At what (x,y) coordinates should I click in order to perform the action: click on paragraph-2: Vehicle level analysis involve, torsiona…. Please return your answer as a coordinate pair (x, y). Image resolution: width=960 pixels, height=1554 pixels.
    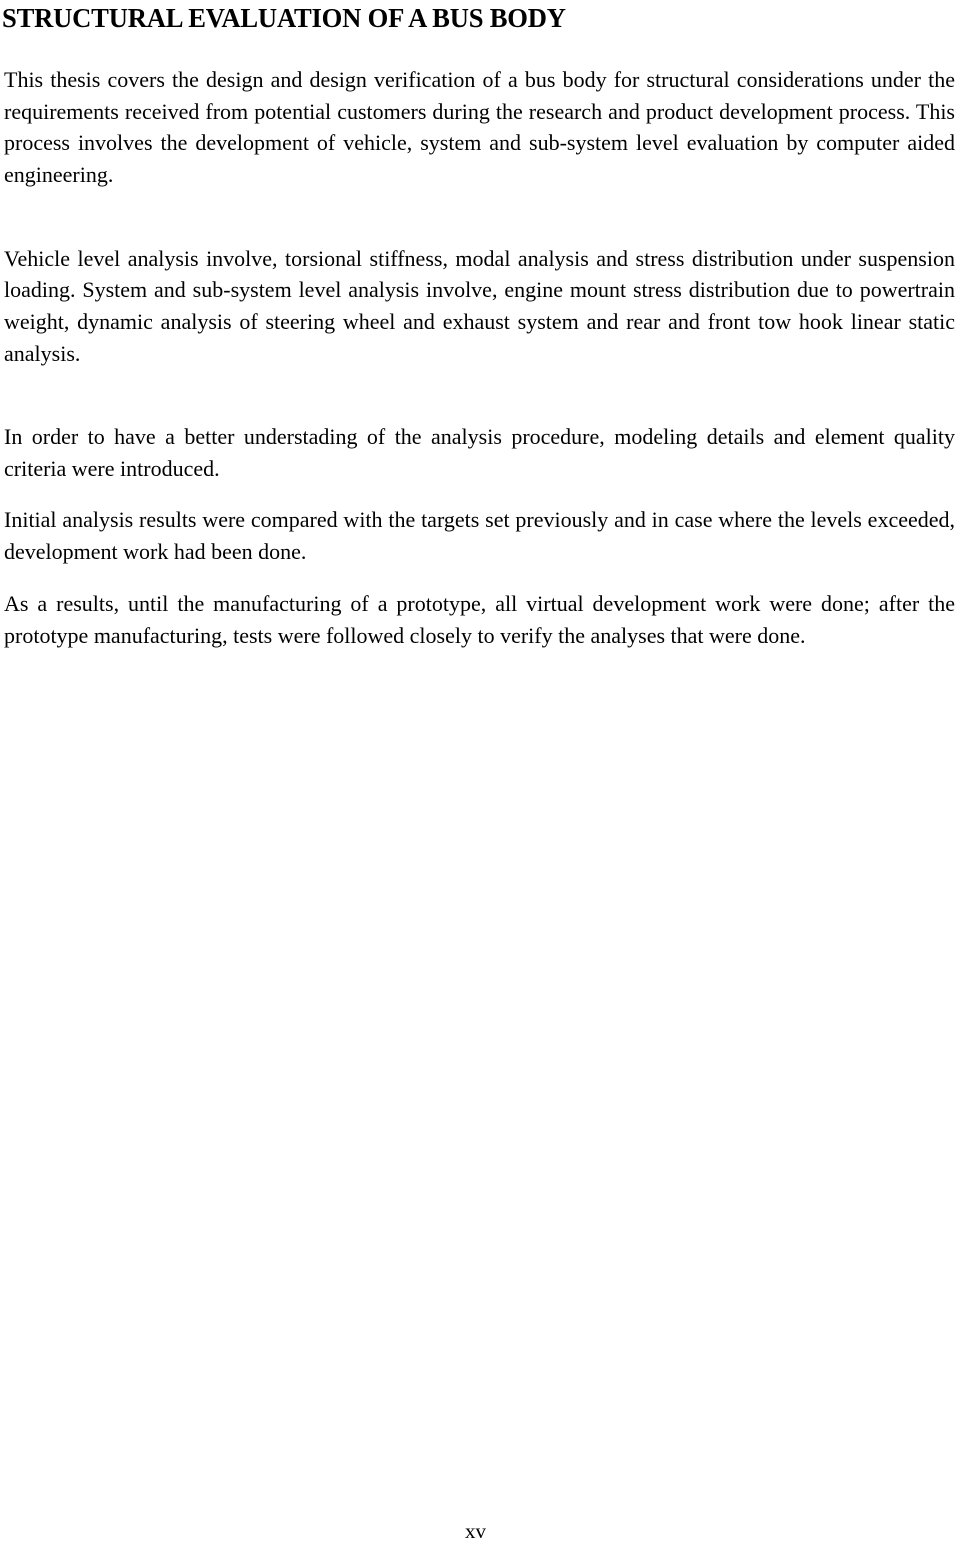
    Looking at the image, I should click on (479, 305).